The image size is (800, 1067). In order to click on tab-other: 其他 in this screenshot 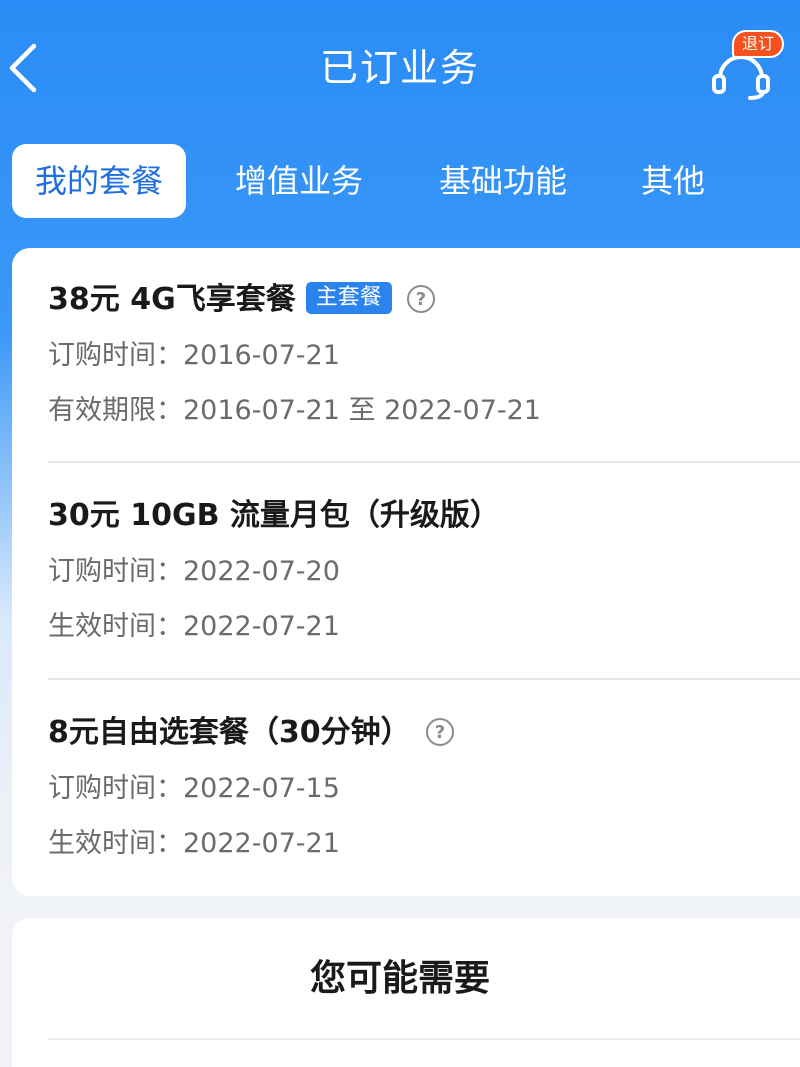, I will do `click(673, 181)`.